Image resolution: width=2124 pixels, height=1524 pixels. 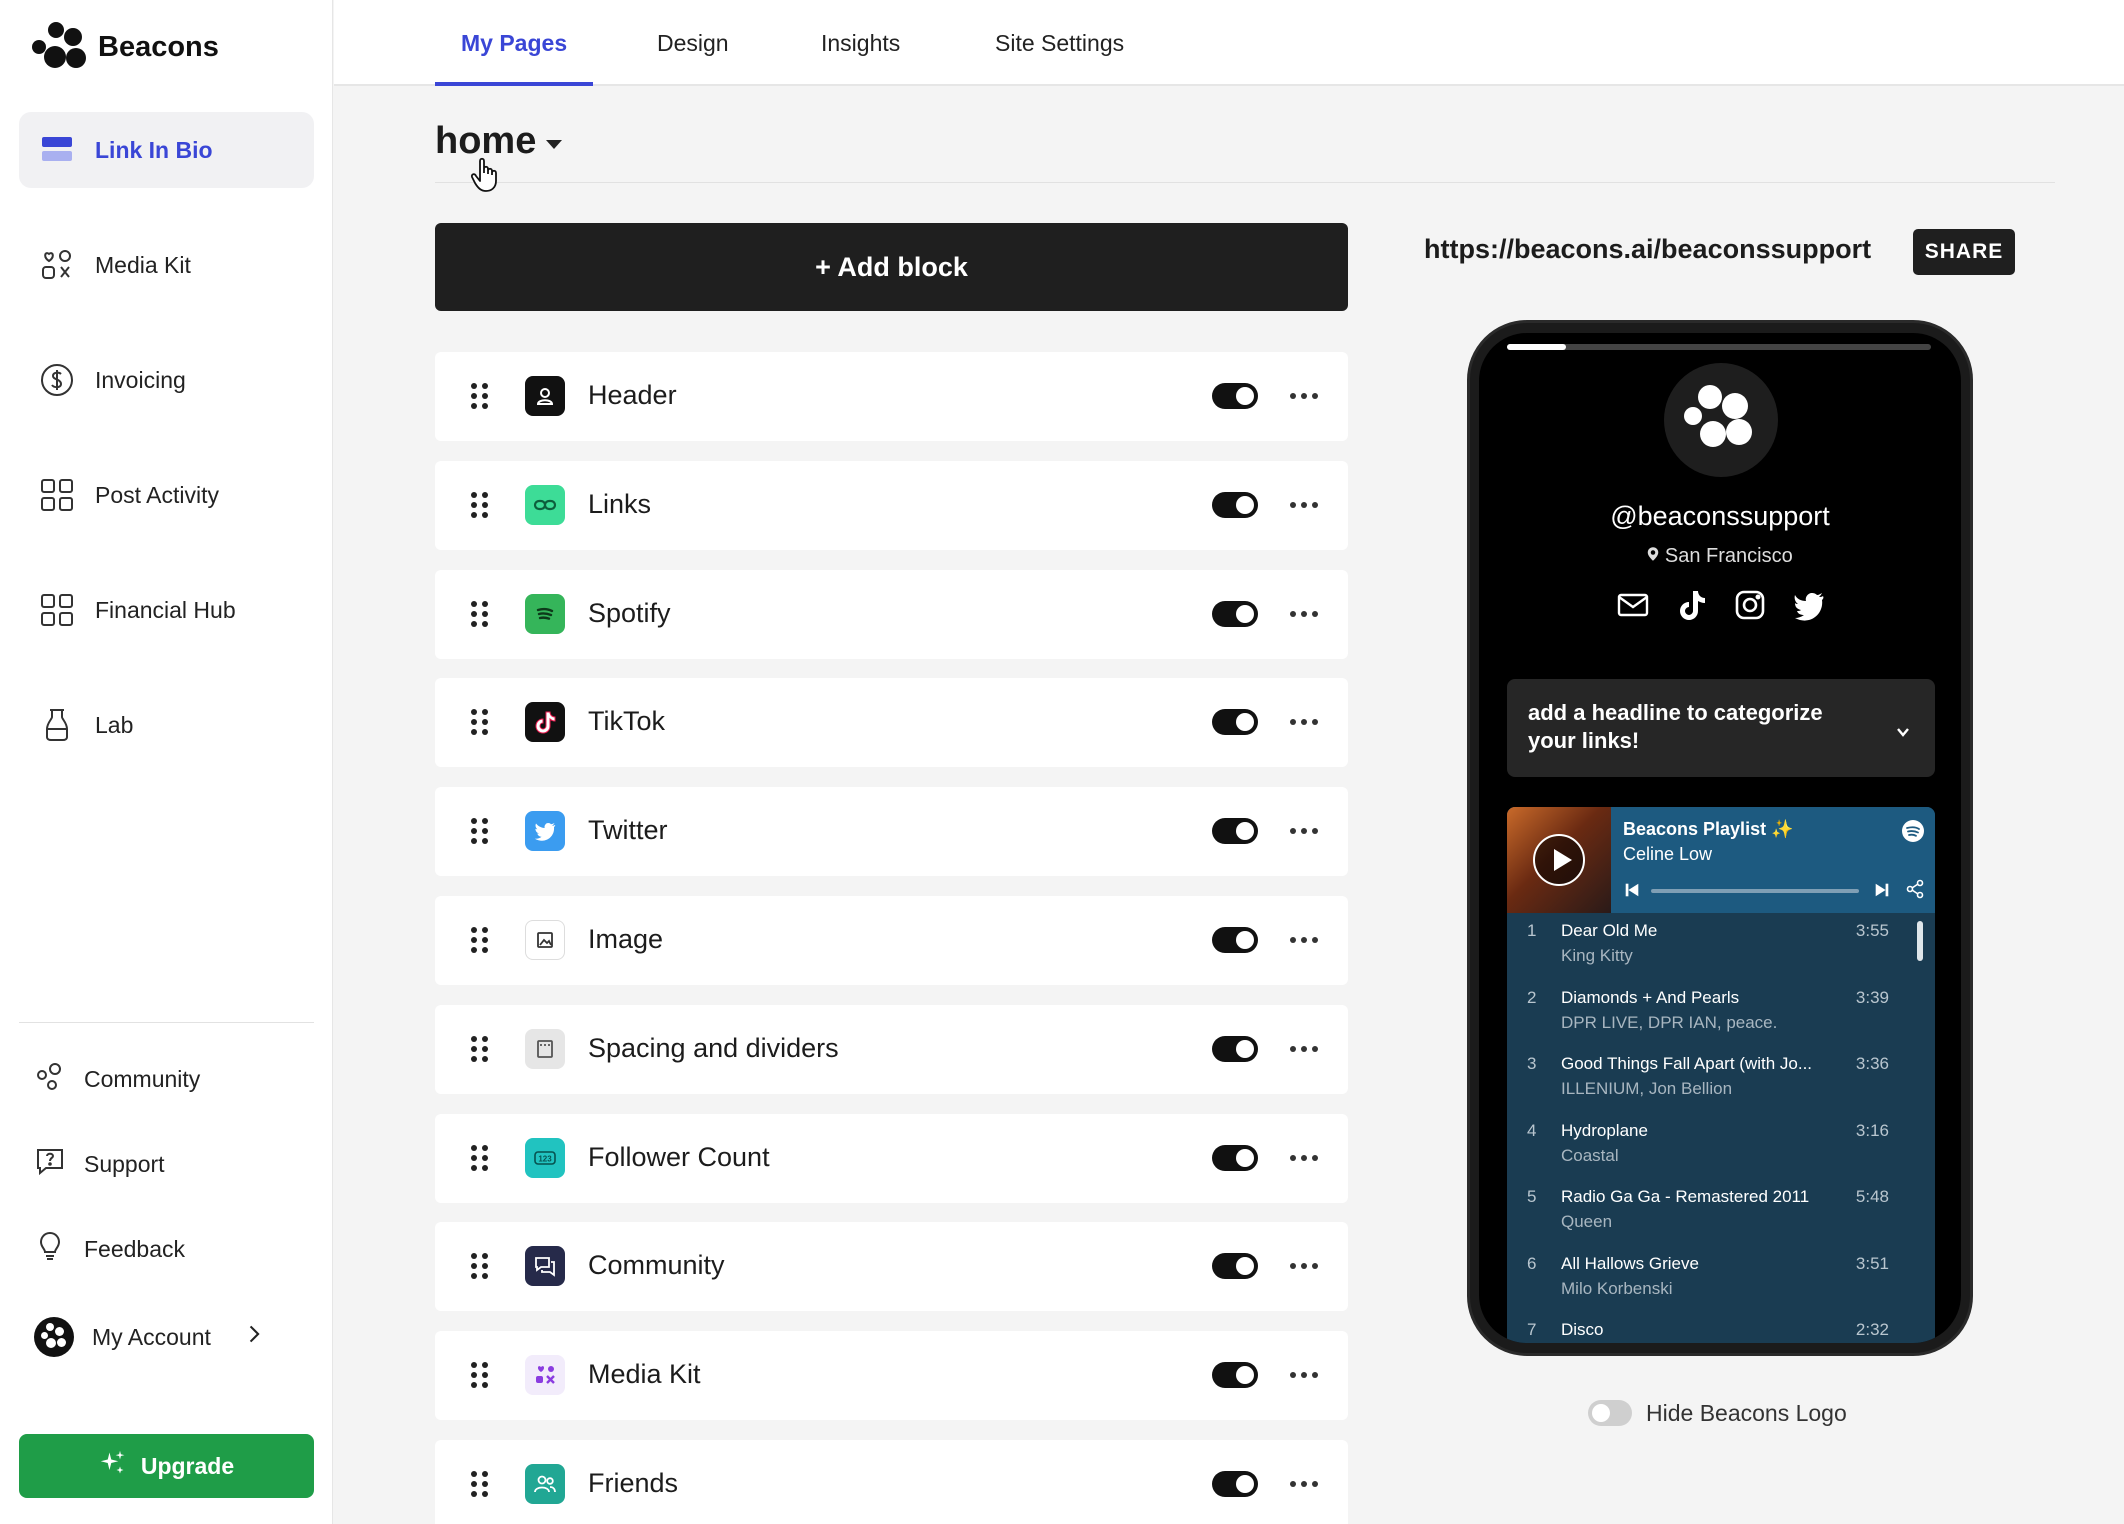 What do you see at coordinates (1882, 892) in the screenshot?
I see `next-track-icon` at bounding box center [1882, 892].